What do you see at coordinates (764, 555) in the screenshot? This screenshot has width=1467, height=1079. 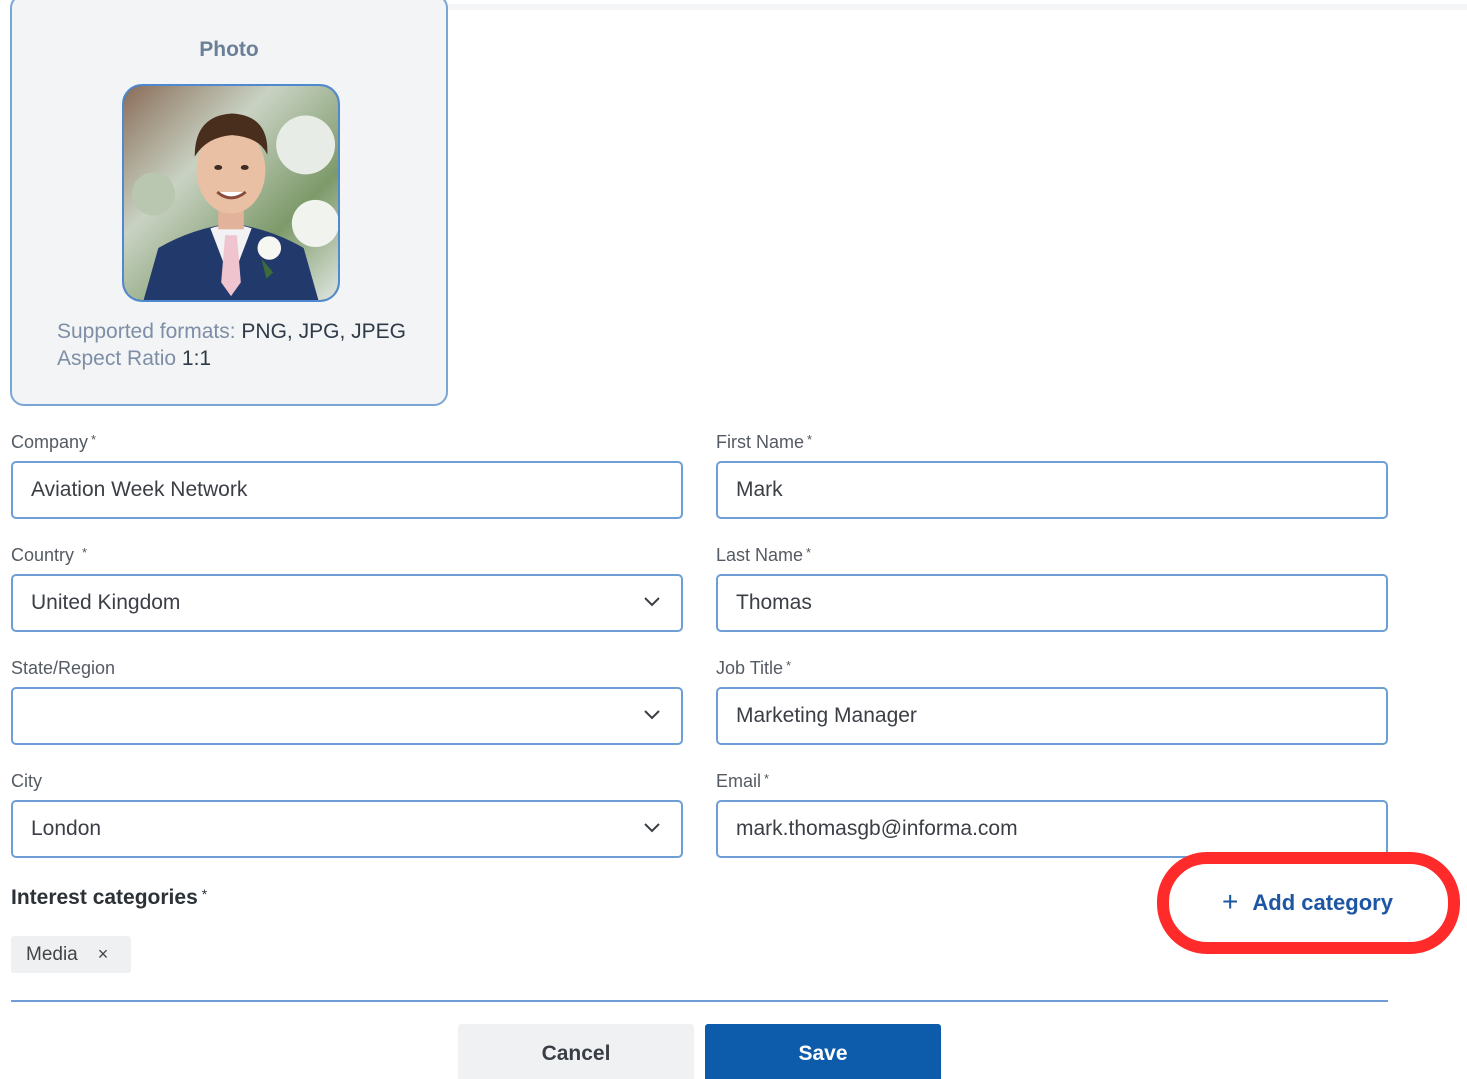 I see `last-name-label: Last Name *` at bounding box center [764, 555].